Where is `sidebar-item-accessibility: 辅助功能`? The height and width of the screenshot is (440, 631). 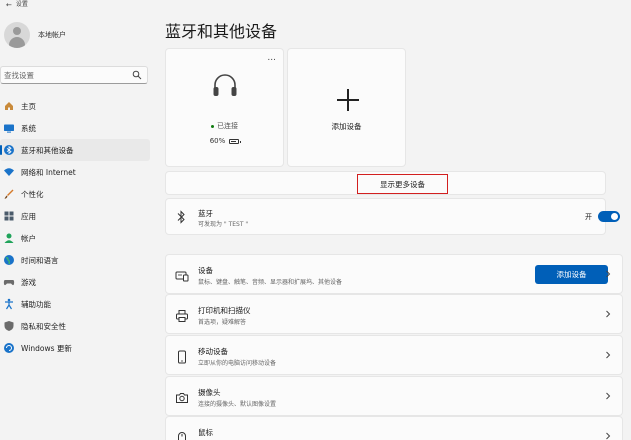
sidebar-item-accessibility: 辅助功能 is located at coordinates (75, 304).